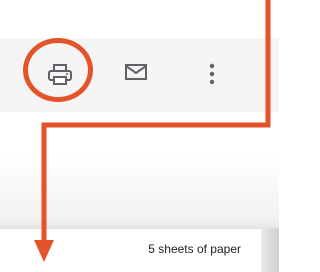  I want to click on envelope-icon, so click(136, 72).